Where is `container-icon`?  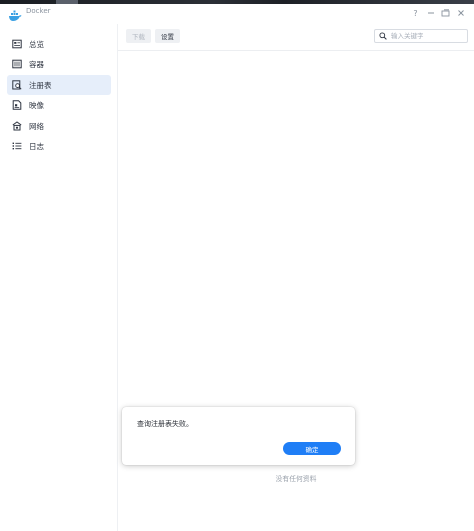 container-icon is located at coordinates (17, 64).